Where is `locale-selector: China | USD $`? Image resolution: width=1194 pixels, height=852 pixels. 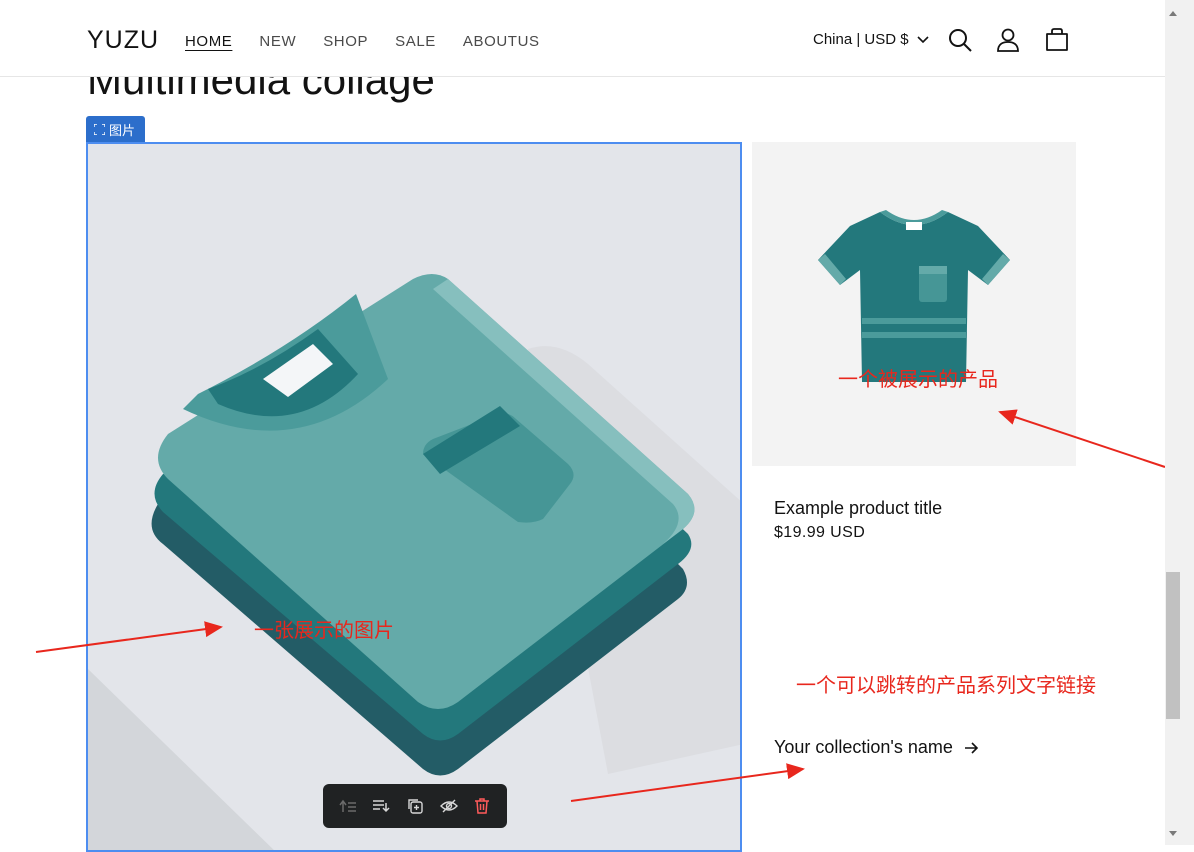 locale-selector: China | USD $ is located at coordinates (871, 39).